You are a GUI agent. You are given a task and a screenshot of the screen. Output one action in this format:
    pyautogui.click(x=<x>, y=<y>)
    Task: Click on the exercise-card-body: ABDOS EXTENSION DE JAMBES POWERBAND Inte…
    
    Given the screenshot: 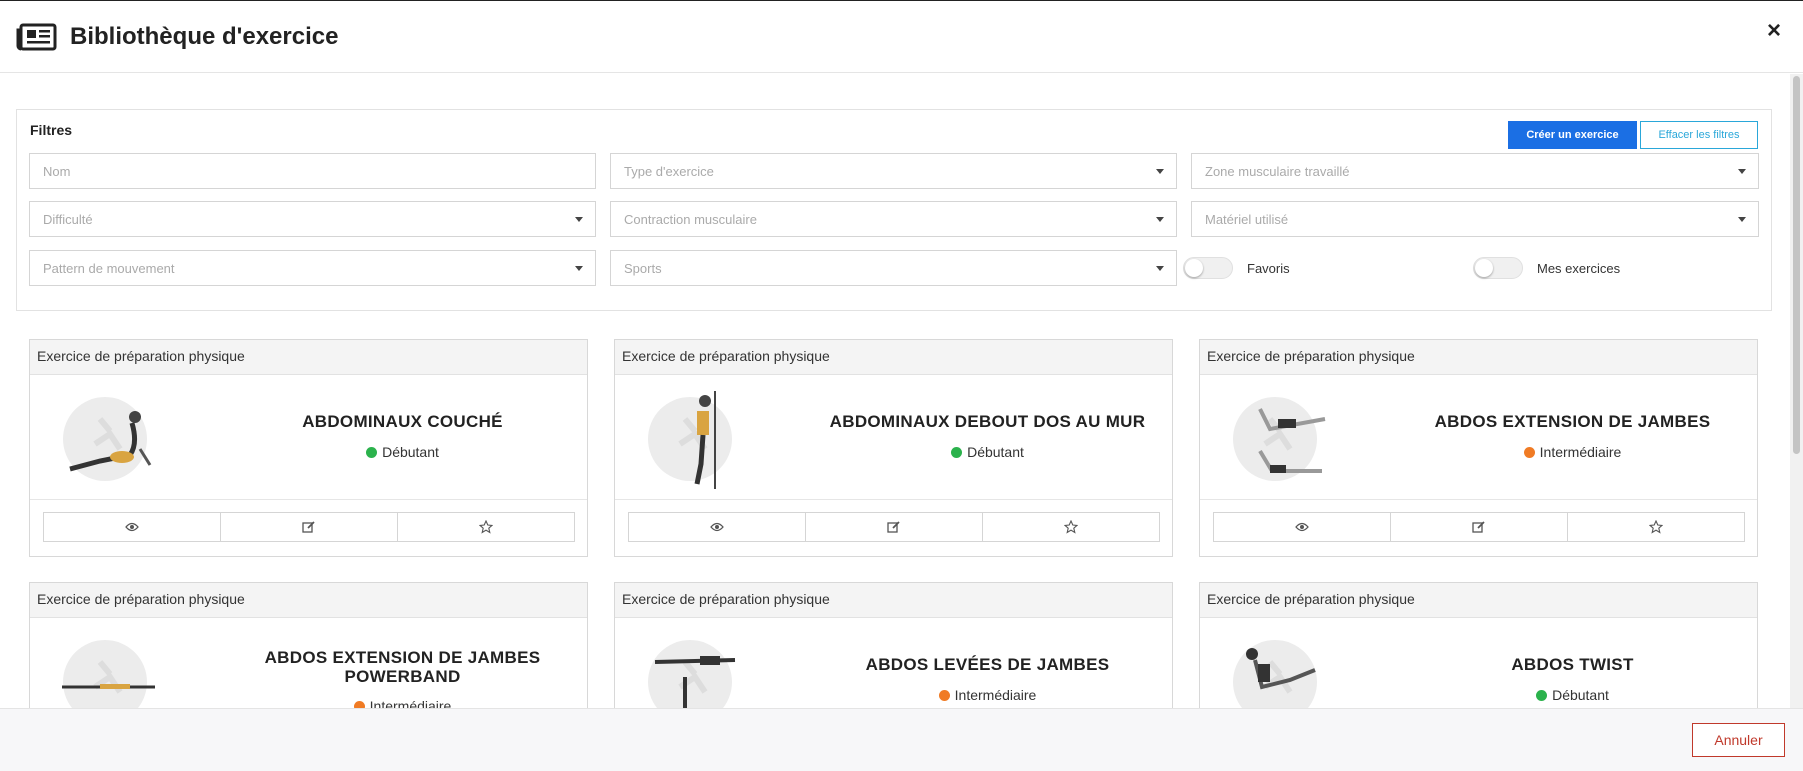 What is the action you would take?
    pyautogui.click(x=308, y=663)
    